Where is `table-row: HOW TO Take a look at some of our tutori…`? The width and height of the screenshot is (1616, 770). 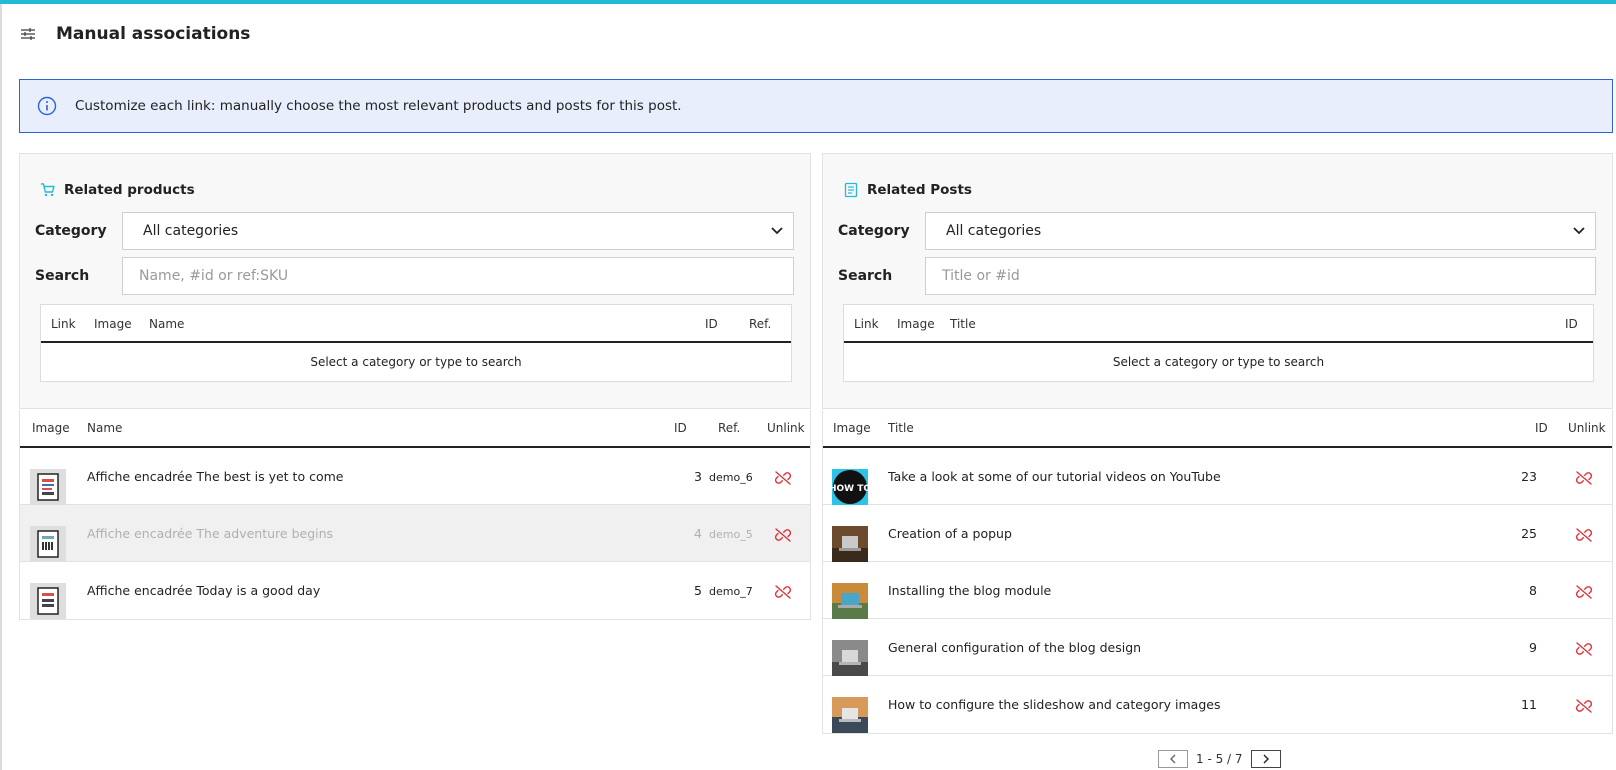 table-row: HOW TO Take a look at some of our tutori… is located at coordinates (1217, 476).